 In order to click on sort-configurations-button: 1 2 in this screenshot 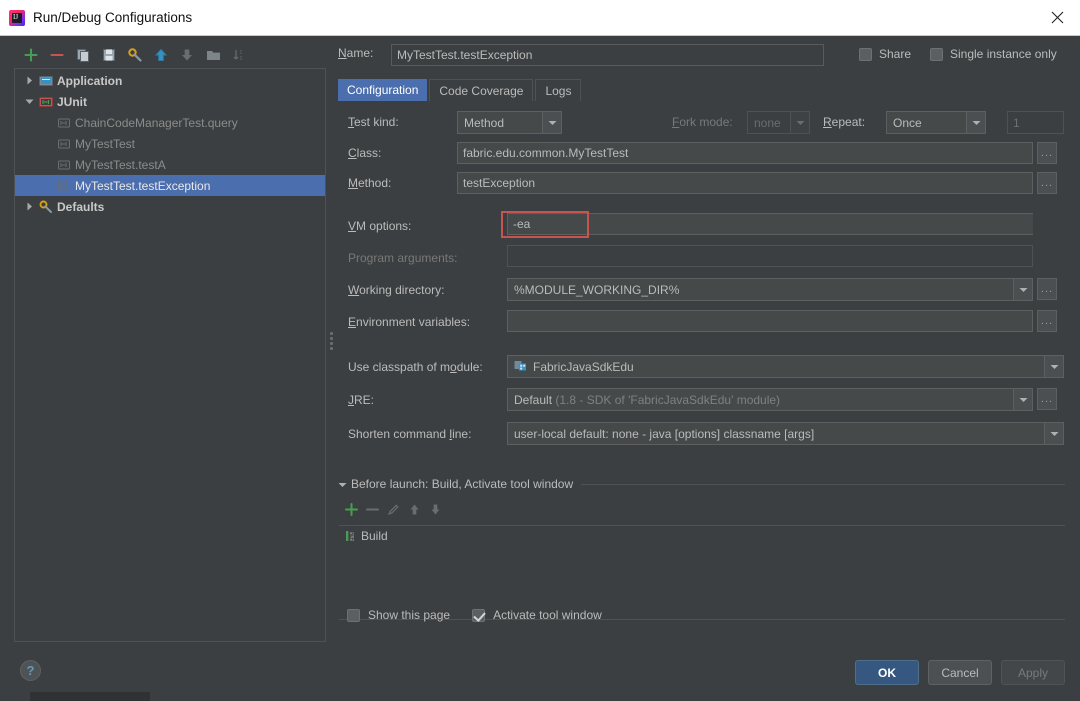, I will do `click(239, 55)`.